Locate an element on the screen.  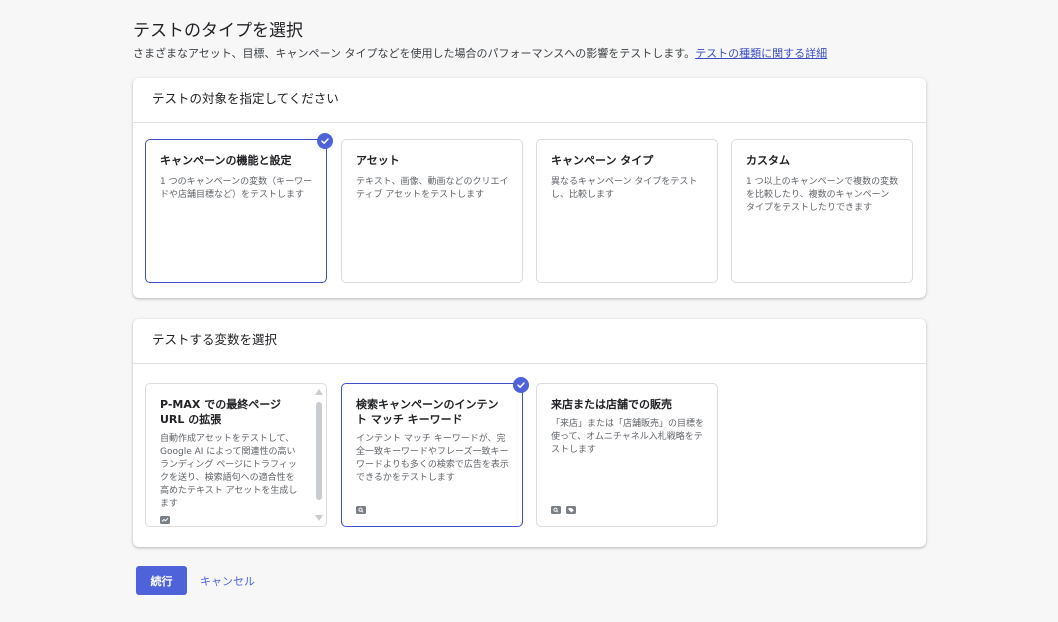
card-description: 異なるキャンペーン タイプをテストし、比較します is located at coordinates (624, 188).